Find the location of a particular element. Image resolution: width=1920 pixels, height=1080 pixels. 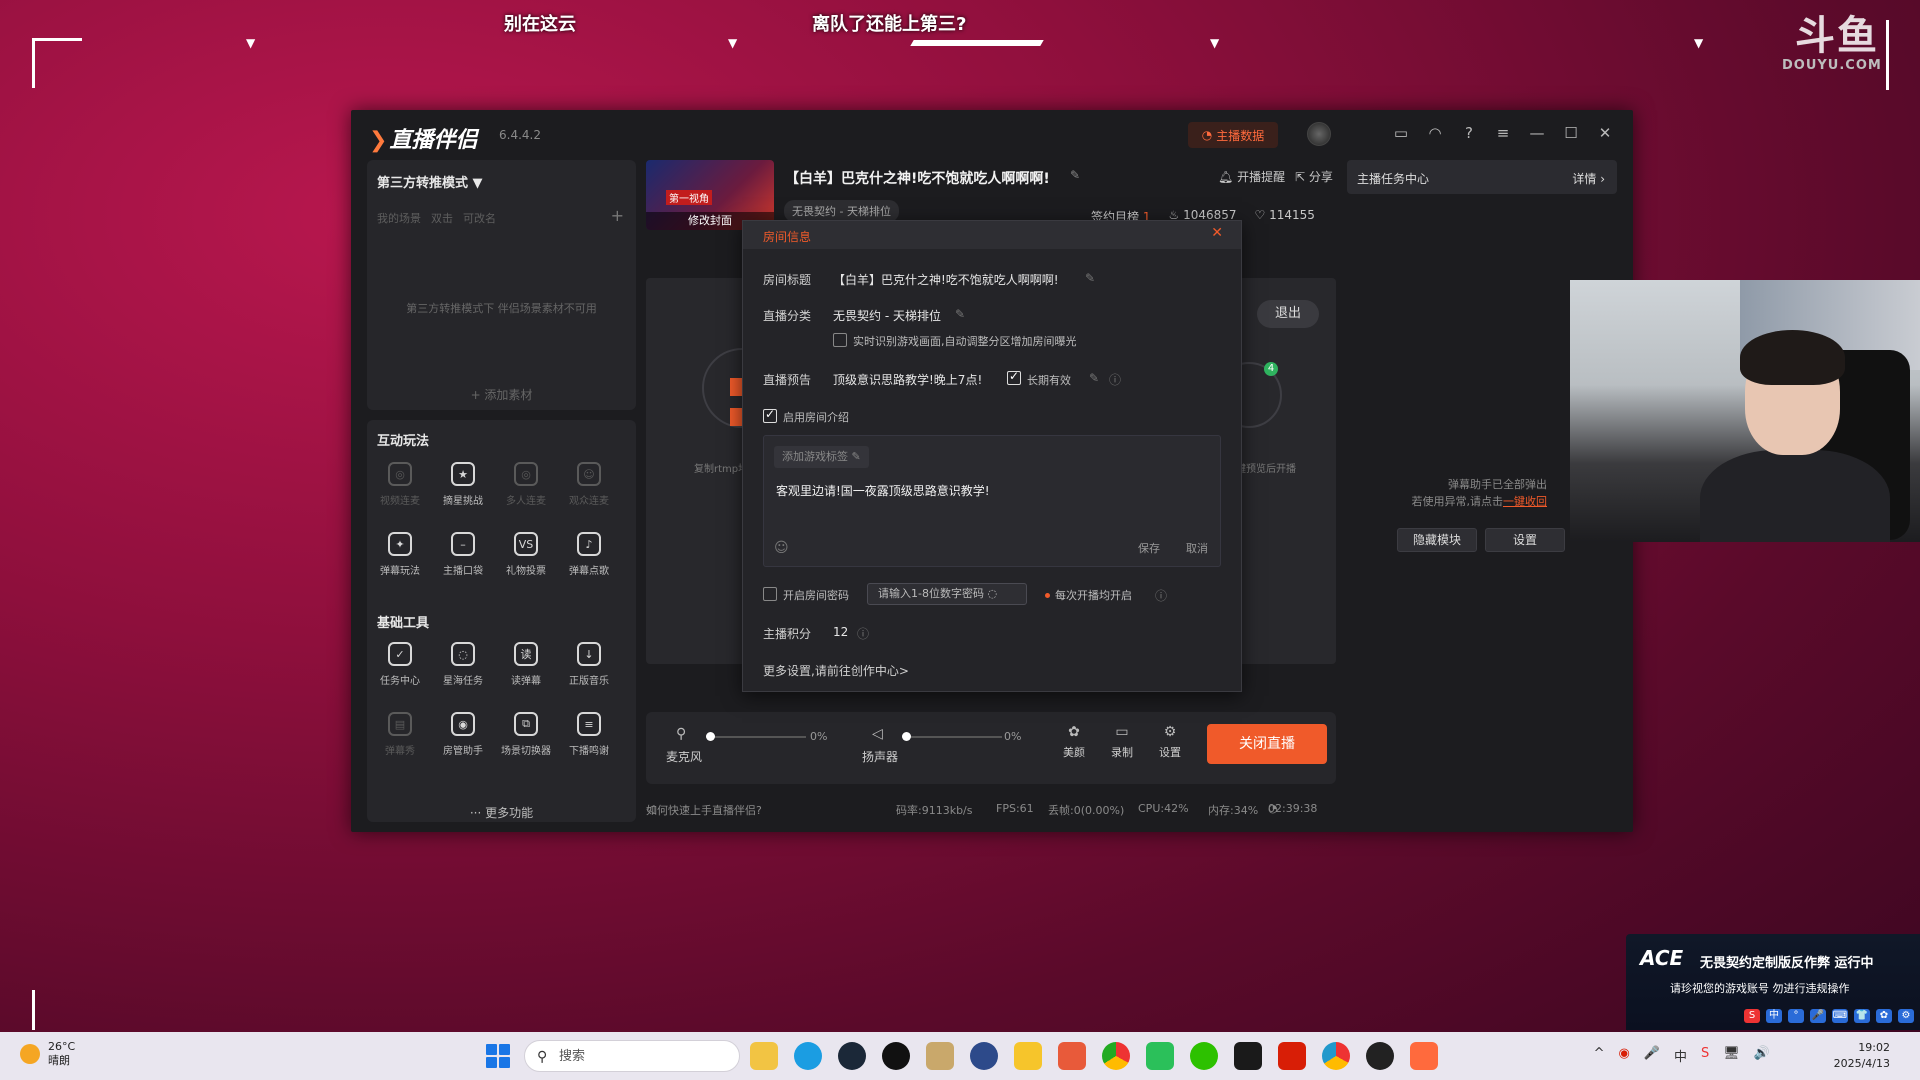

auto-detect-checkbox is located at coordinates (840, 340).